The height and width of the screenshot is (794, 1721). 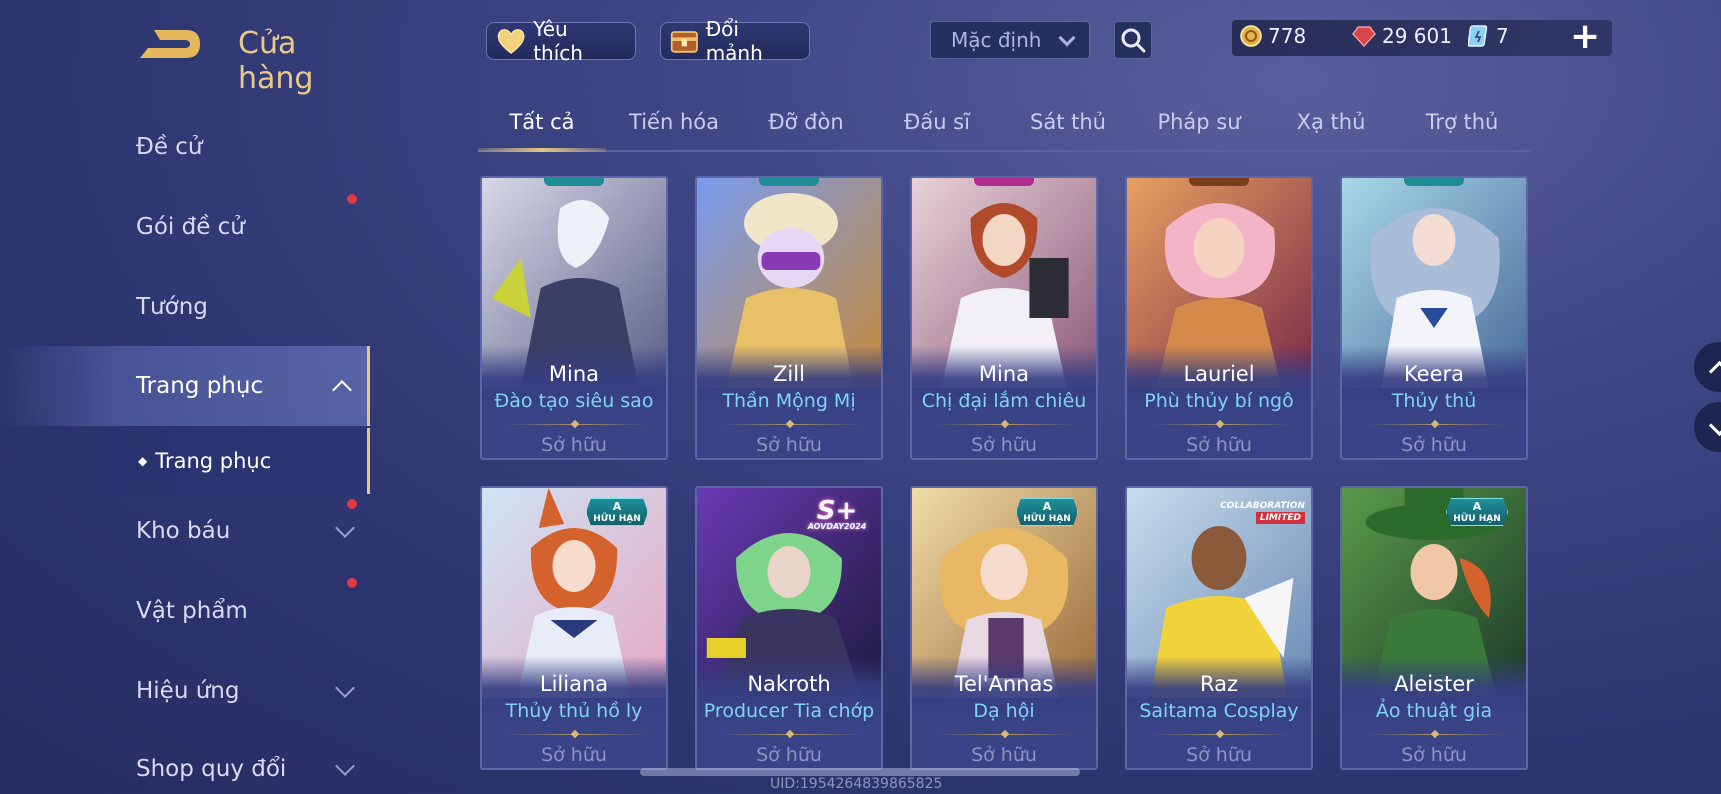 What do you see at coordinates (574, 318) in the screenshot?
I see `skin-card: Mina Đào tạo siêu sao Sở hữu` at bounding box center [574, 318].